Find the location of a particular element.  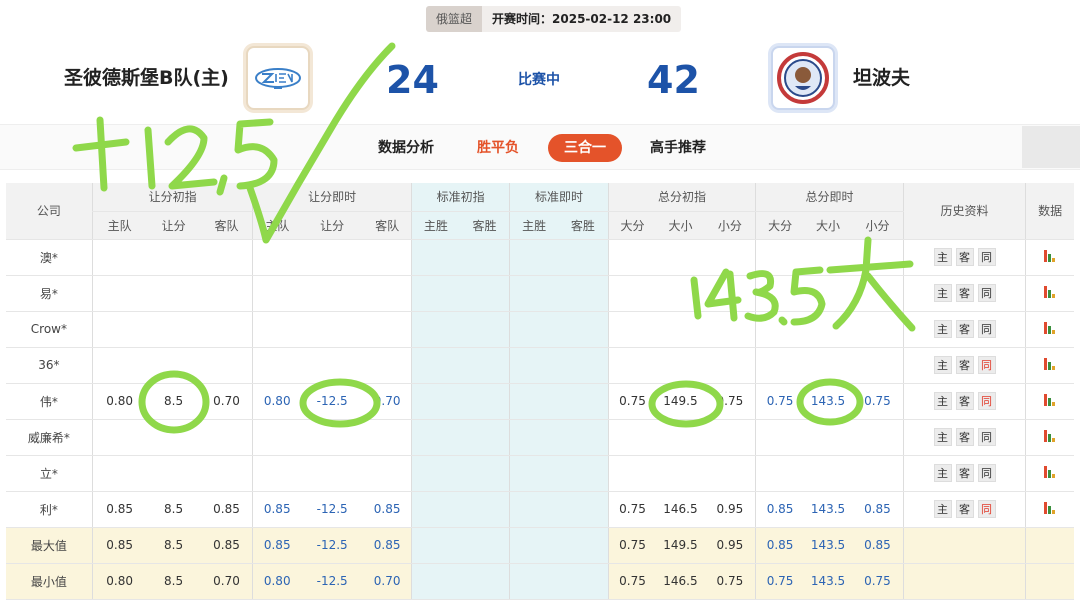

home-team-name: 圣彼德斯堡B队(主) is located at coordinates (146, 78).